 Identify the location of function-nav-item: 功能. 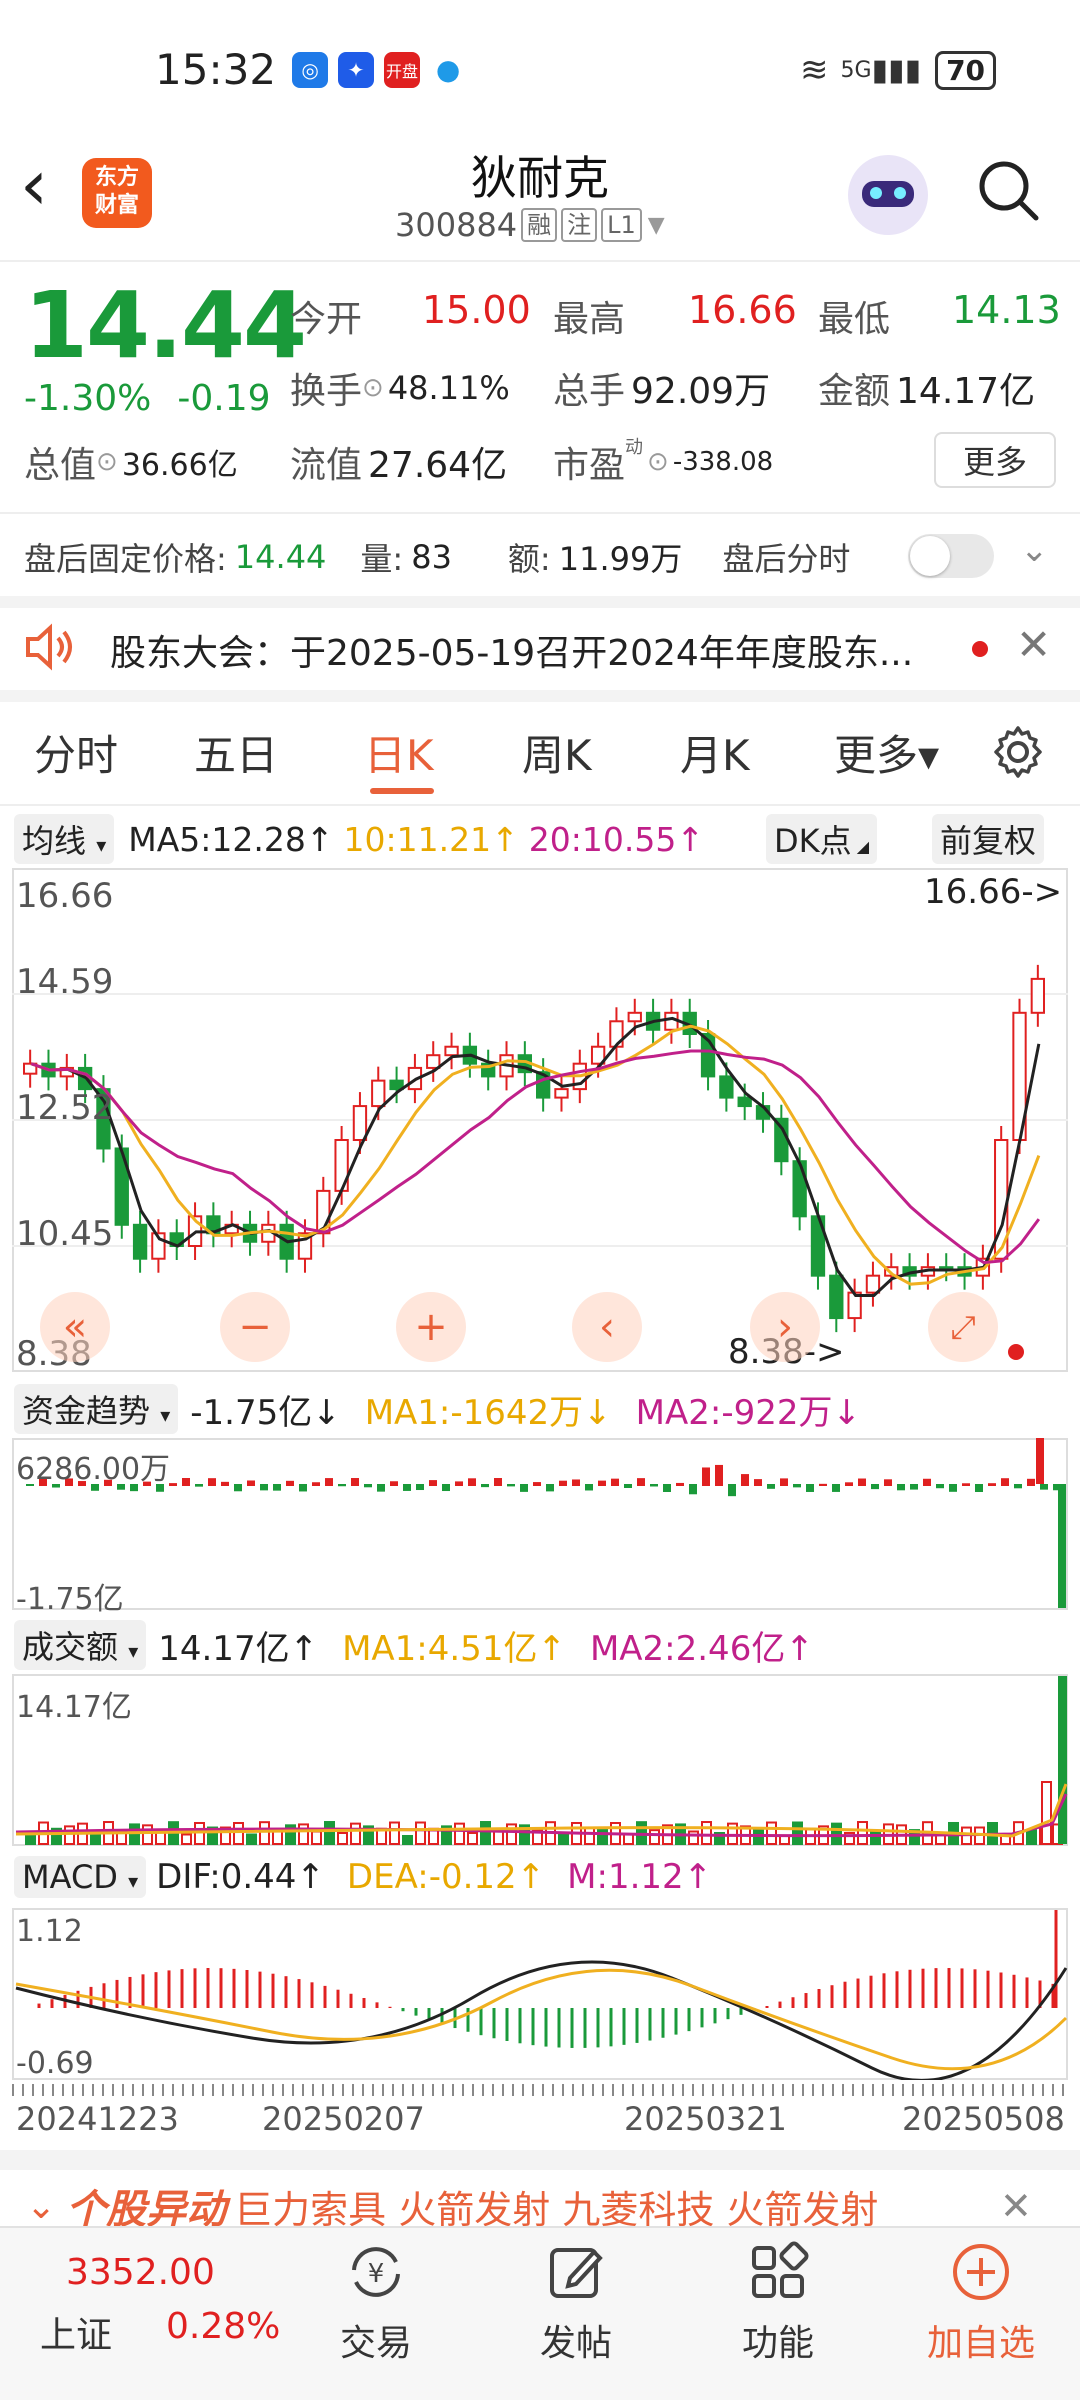
(778, 2303).